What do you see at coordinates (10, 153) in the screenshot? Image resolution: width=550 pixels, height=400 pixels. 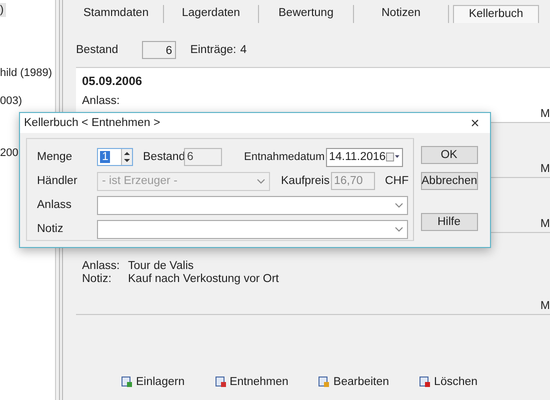 I see `list-item: 200` at bounding box center [10, 153].